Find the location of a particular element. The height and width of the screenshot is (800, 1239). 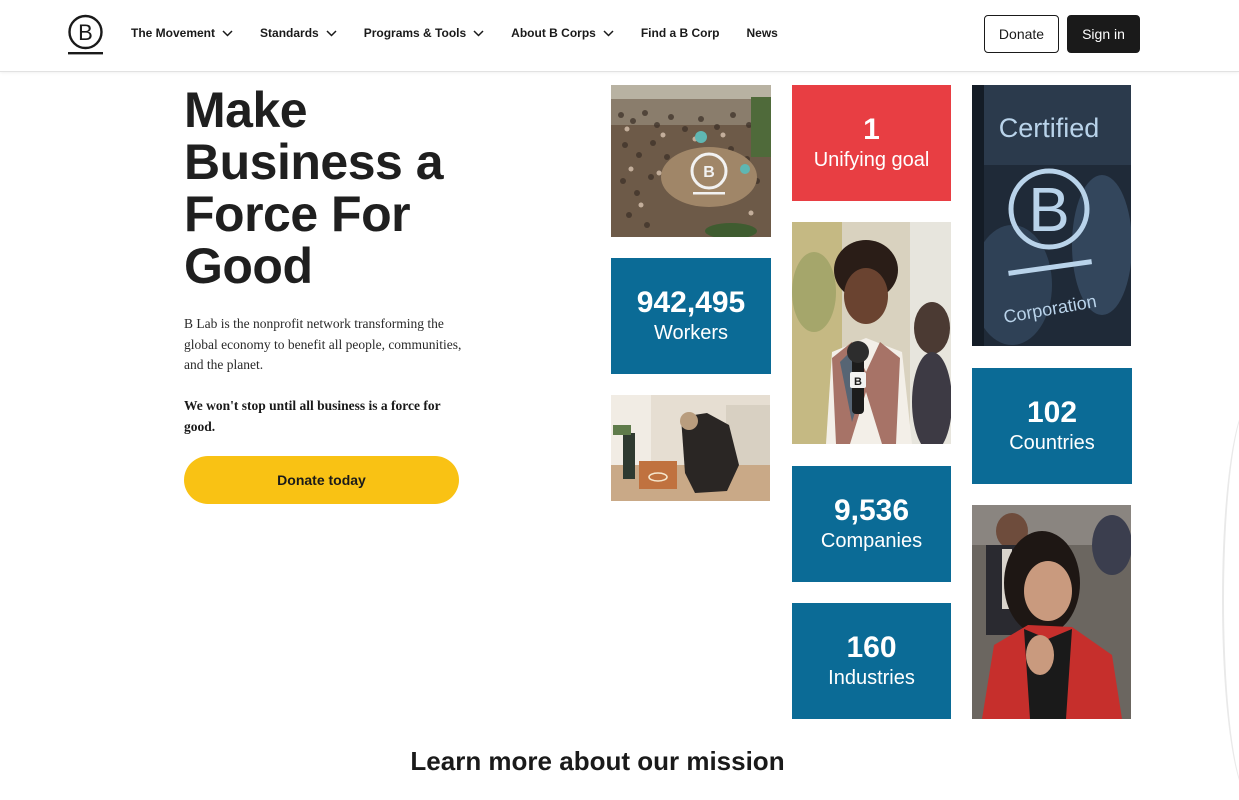

stat-number: 9,536 is located at coordinates (871, 510).